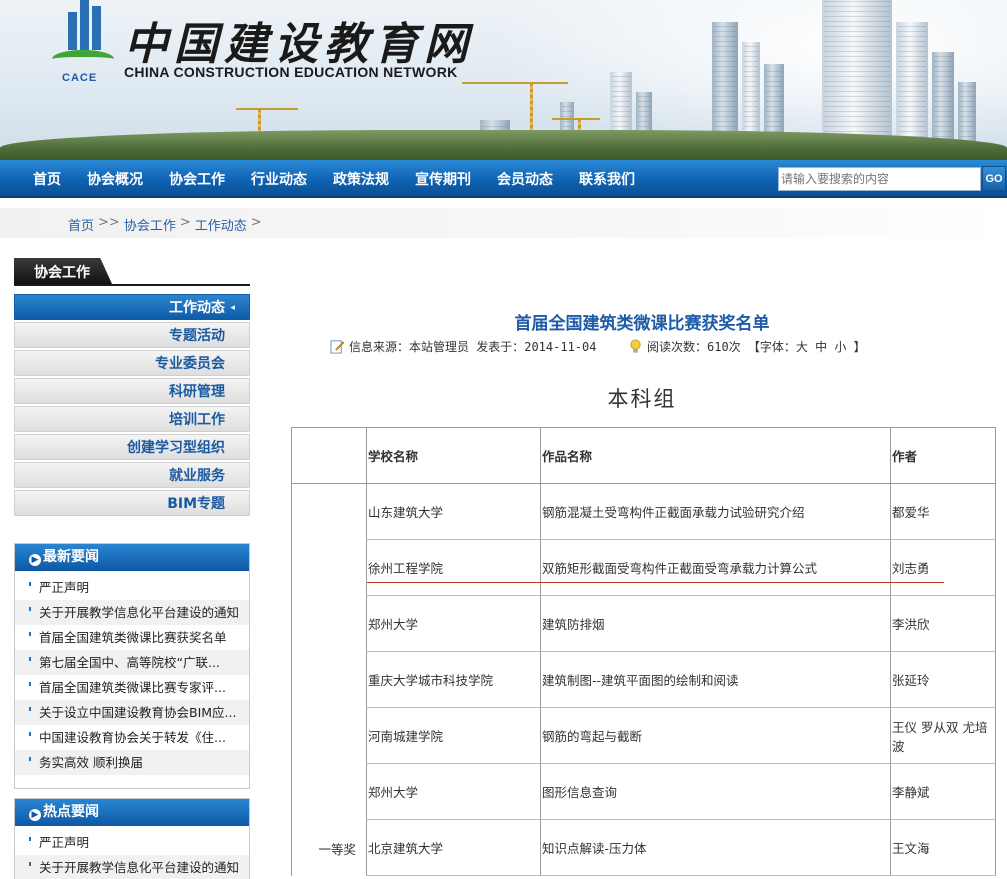 The width and height of the screenshot is (1007, 879). What do you see at coordinates (607, 179) in the screenshot?
I see `nav-item-contact: 联系我们` at bounding box center [607, 179].